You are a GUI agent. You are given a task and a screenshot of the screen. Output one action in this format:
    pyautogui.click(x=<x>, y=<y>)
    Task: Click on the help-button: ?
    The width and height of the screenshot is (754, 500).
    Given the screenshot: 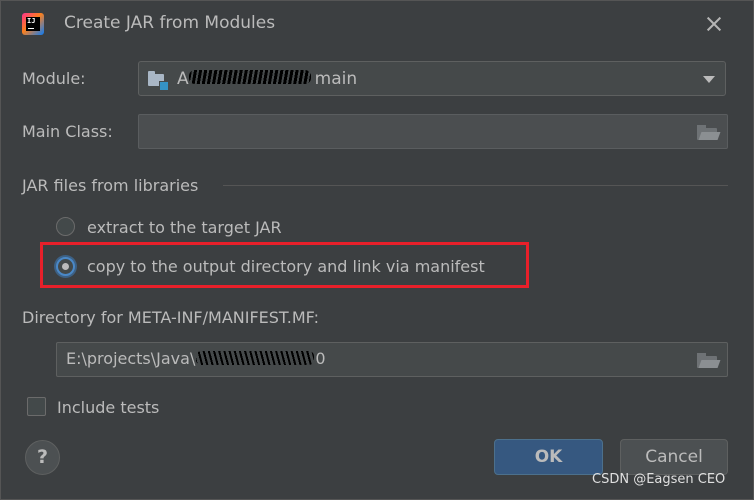 What is the action you would take?
    pyautogui.click(x=42, y=457)
    